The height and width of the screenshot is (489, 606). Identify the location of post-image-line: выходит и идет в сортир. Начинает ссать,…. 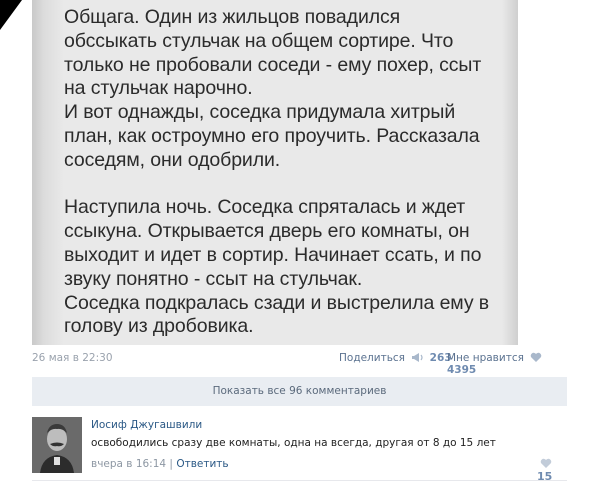
(273, 254).